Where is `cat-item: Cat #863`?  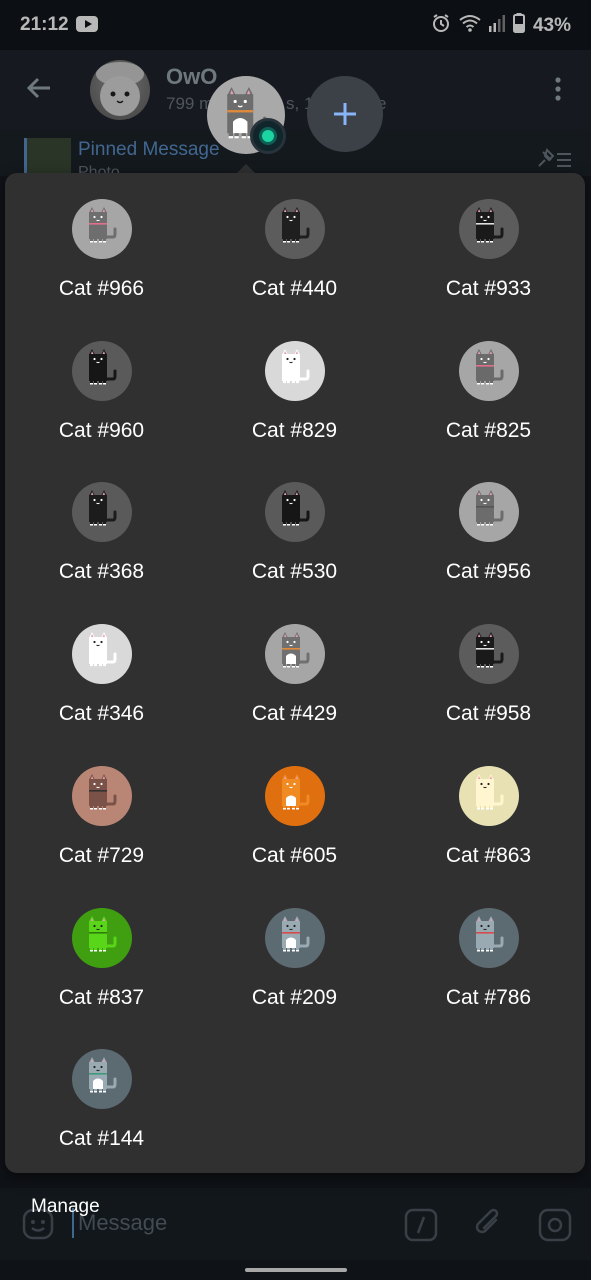
cat-item: Cat #863 is located at coordinates (488, 822).